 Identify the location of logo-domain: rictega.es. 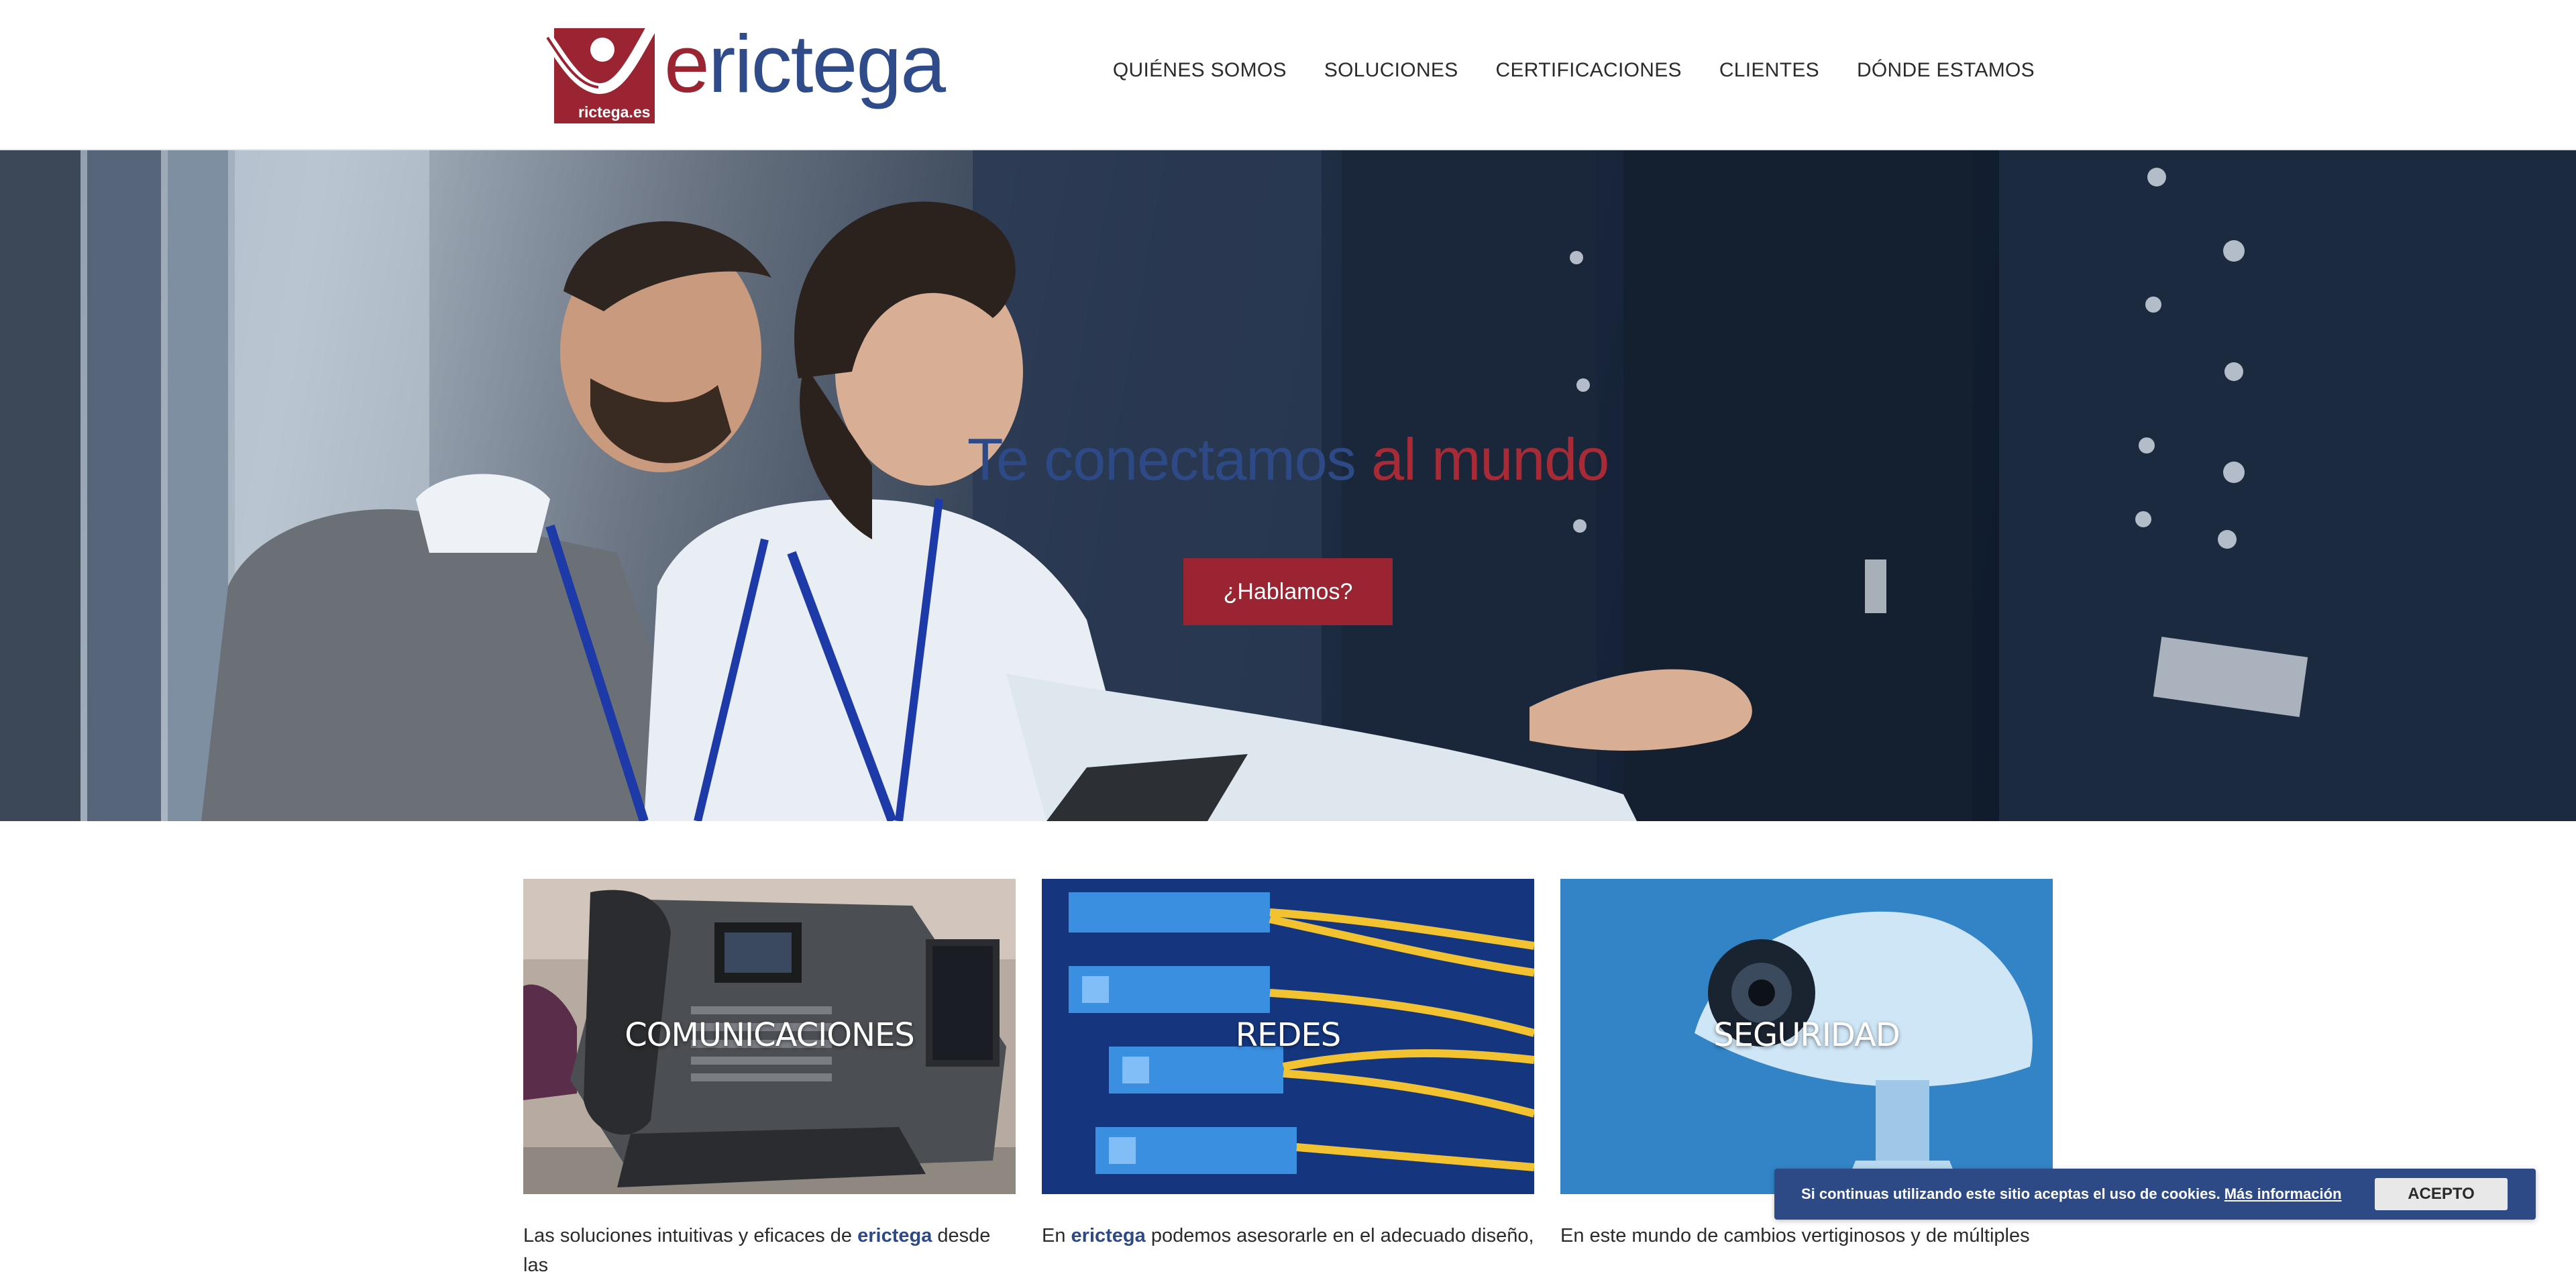
(614, 112).